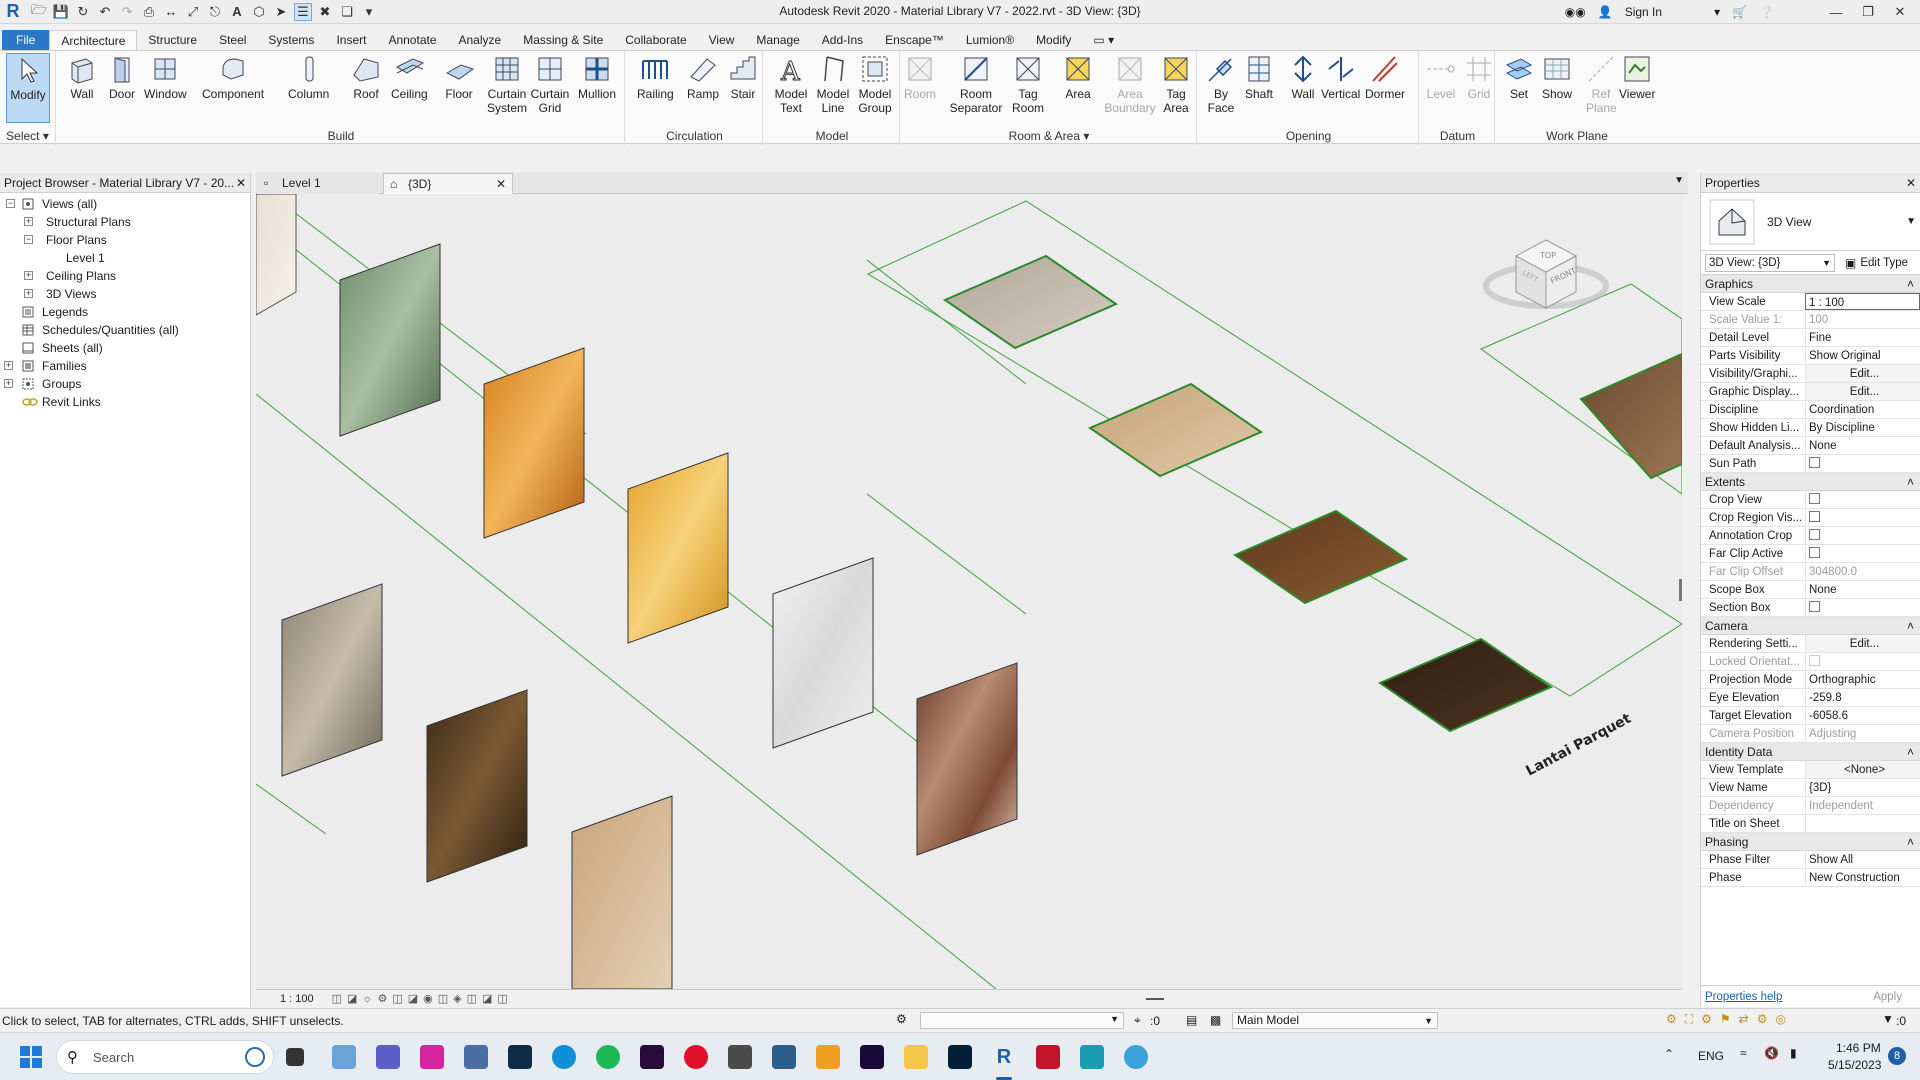 The height and width of the screenshot is (1080, 1920). Describe the element at coordinates (1771, 1053) in the screenshot. I see `volume-icon: 🔇` at that location.